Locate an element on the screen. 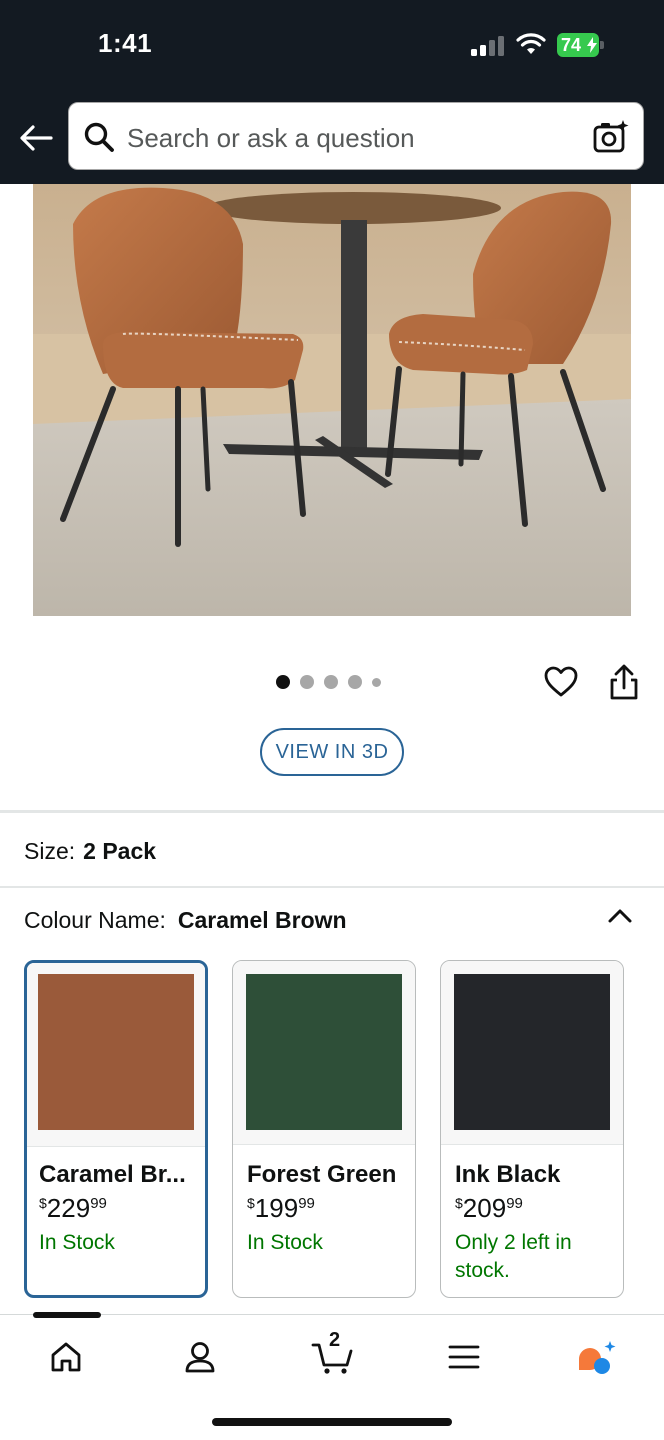  colour-option-price: $22999 is located at coordinates (73, 1208).